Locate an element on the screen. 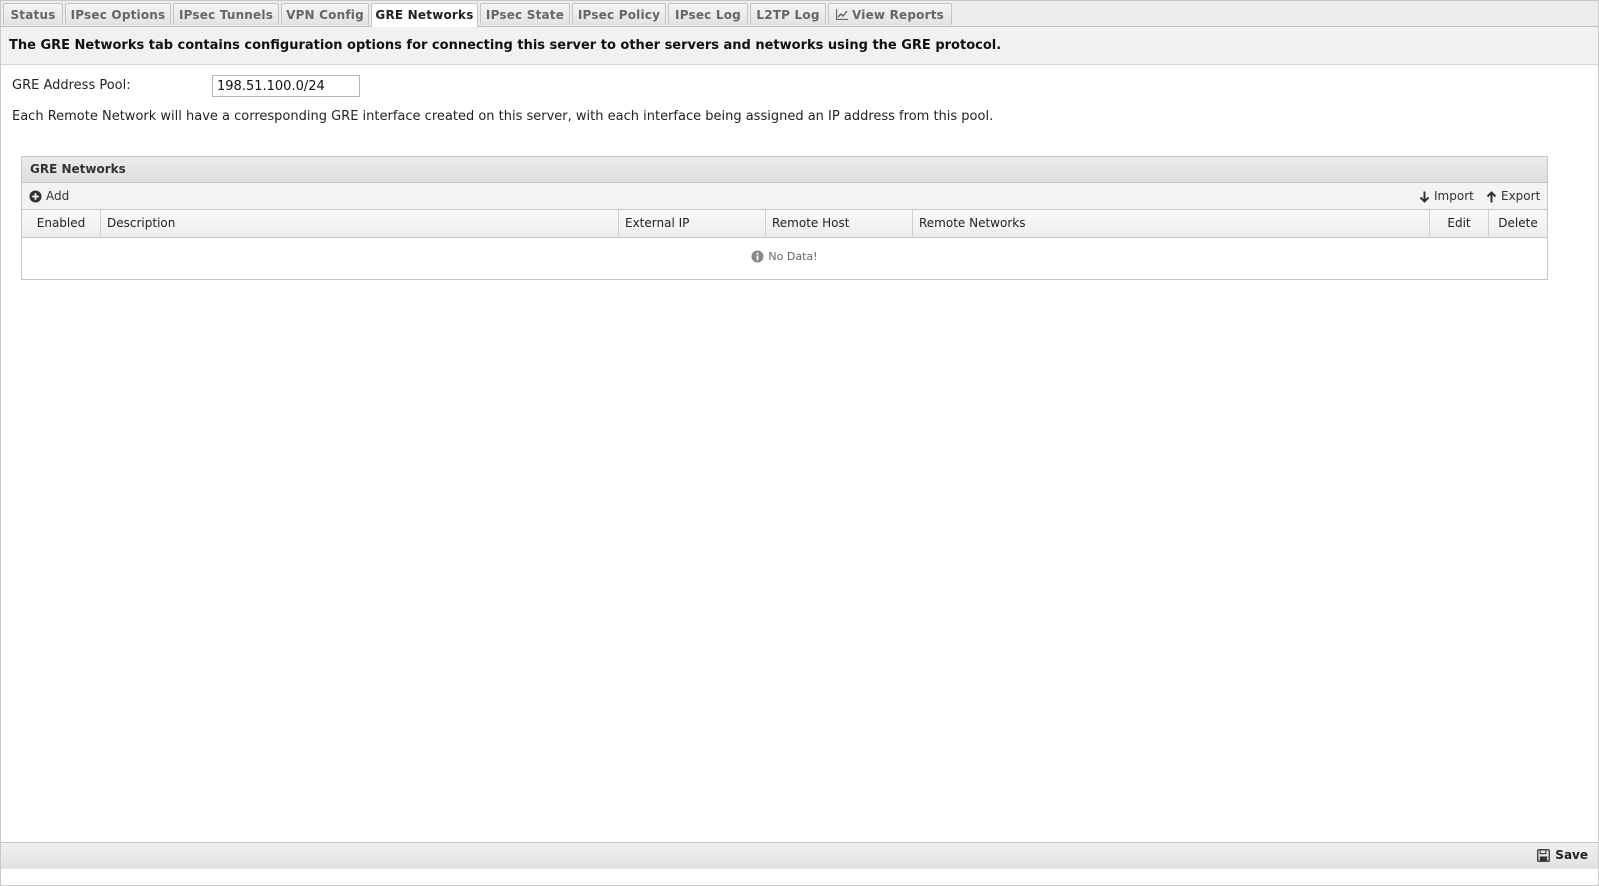  column-header-description: Description is located at coordinates (360, 223).